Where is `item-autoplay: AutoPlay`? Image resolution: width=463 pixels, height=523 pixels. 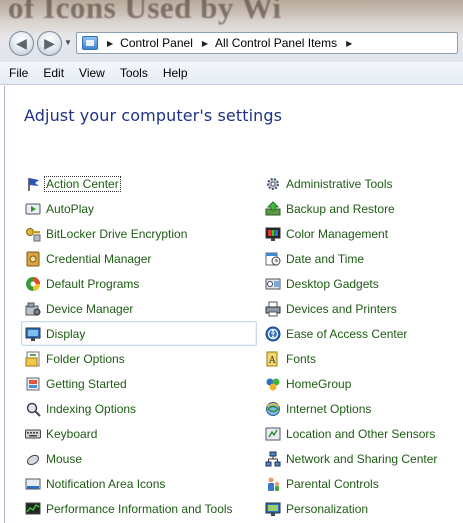 item-autoplay: AutoPlay is located at coordinates (139, 208).